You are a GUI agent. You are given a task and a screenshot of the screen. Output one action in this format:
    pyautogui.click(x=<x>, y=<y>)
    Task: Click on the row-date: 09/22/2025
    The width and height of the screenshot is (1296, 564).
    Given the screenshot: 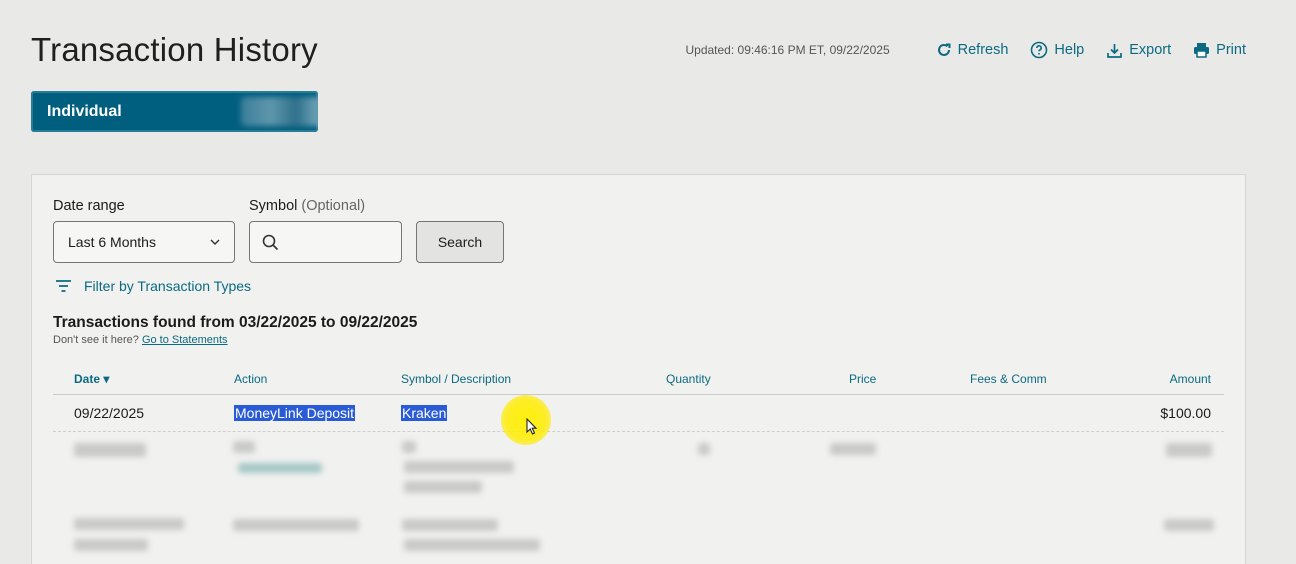 What is the action you would take?
    pyautogui.click(x=109, y=413)
    